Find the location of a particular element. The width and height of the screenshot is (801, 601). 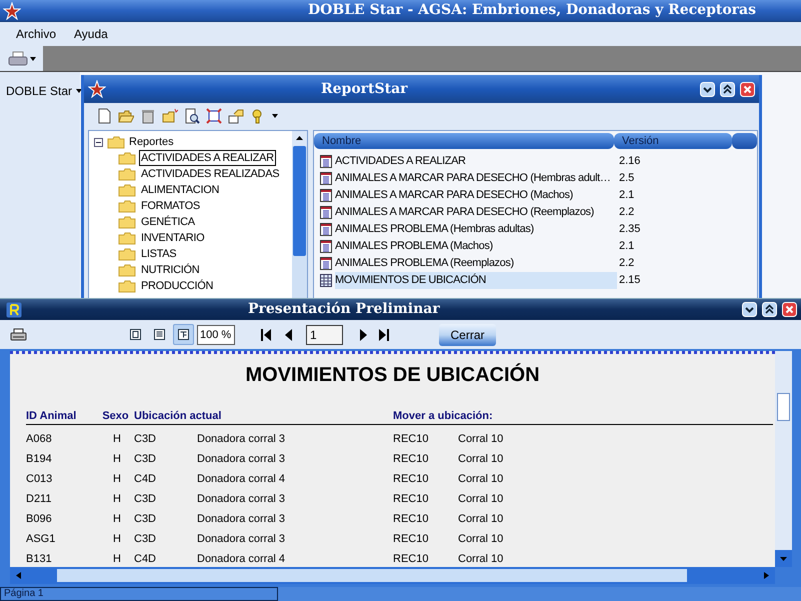

page-field: 1 is located at coordinates (324, 334).